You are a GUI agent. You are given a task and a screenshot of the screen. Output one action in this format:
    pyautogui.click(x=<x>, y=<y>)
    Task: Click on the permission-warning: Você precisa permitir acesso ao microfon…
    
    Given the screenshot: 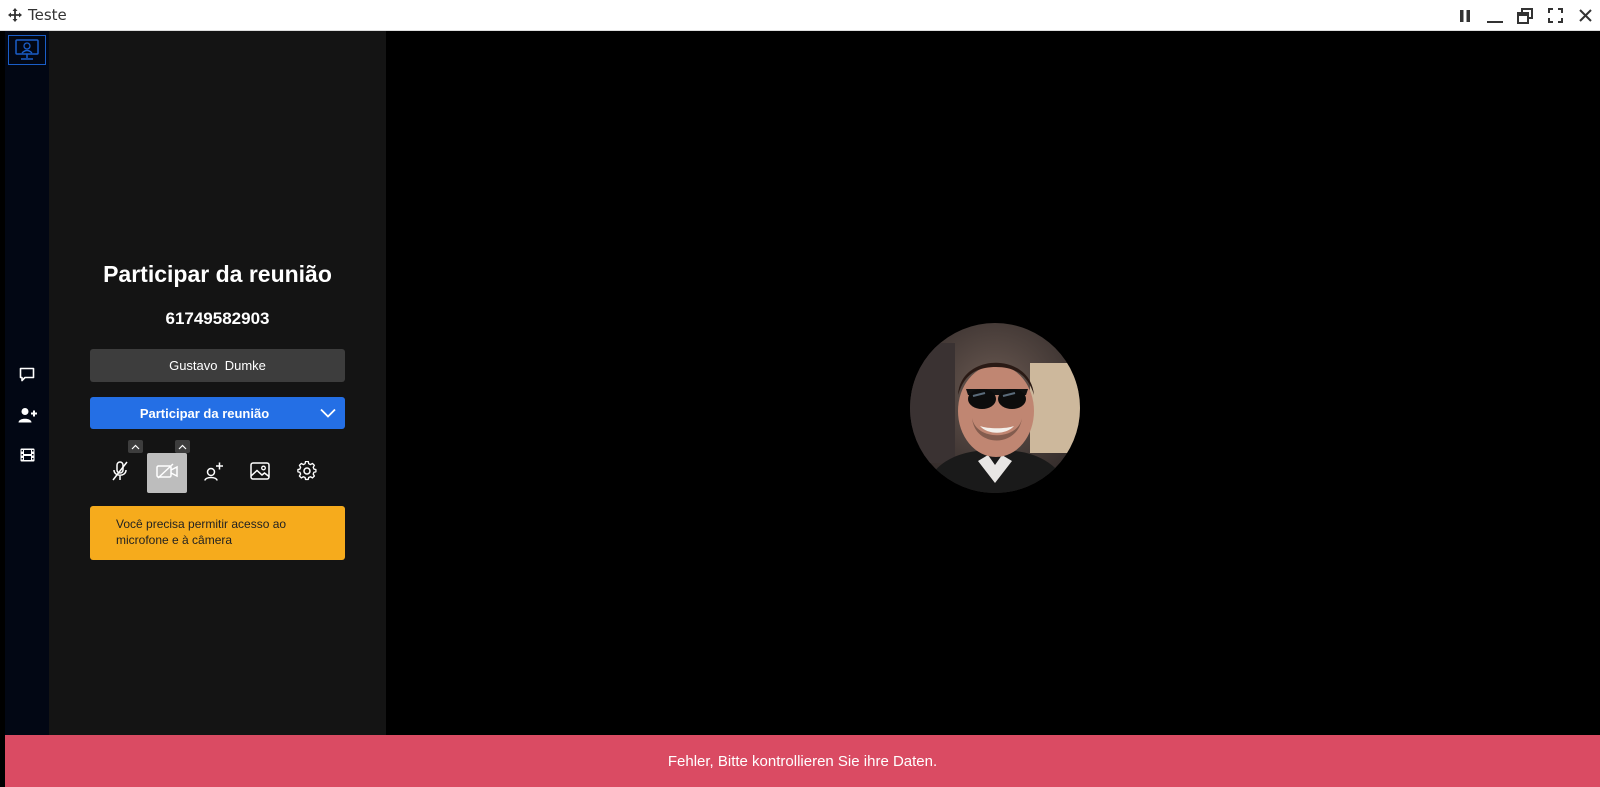 What is the action you would take?
    pyautogui.click(x=217, y=533)
    